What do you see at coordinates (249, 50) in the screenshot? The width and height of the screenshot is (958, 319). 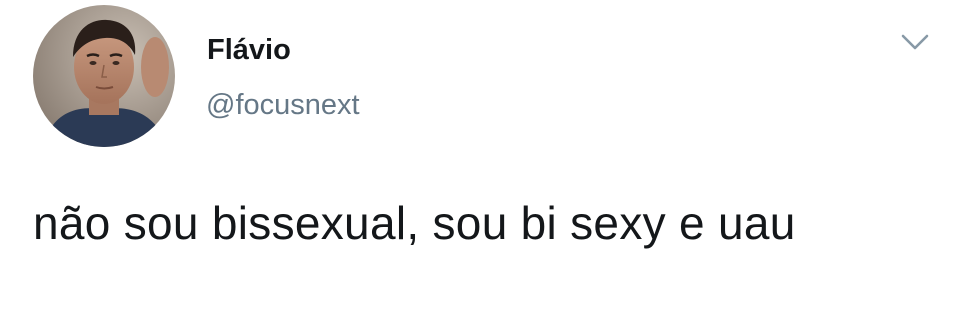 I see `author-display-name: Flávio` at bounding box center [249, 50].